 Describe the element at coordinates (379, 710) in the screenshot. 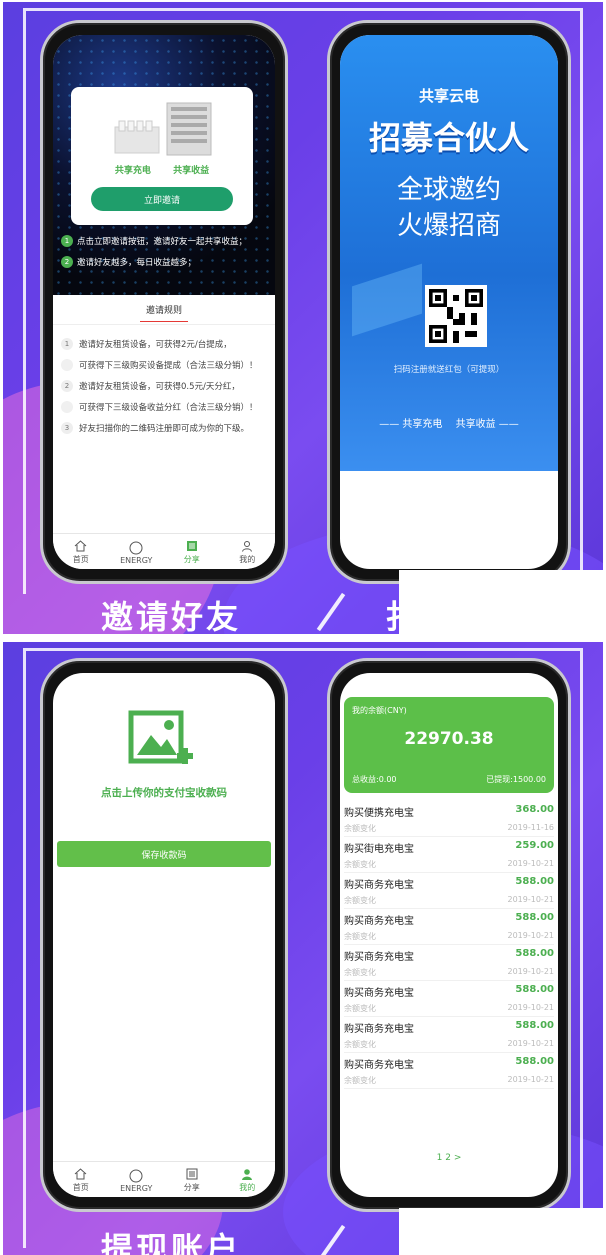

I see `balance-label: 我的余额(CNY)` at that location.